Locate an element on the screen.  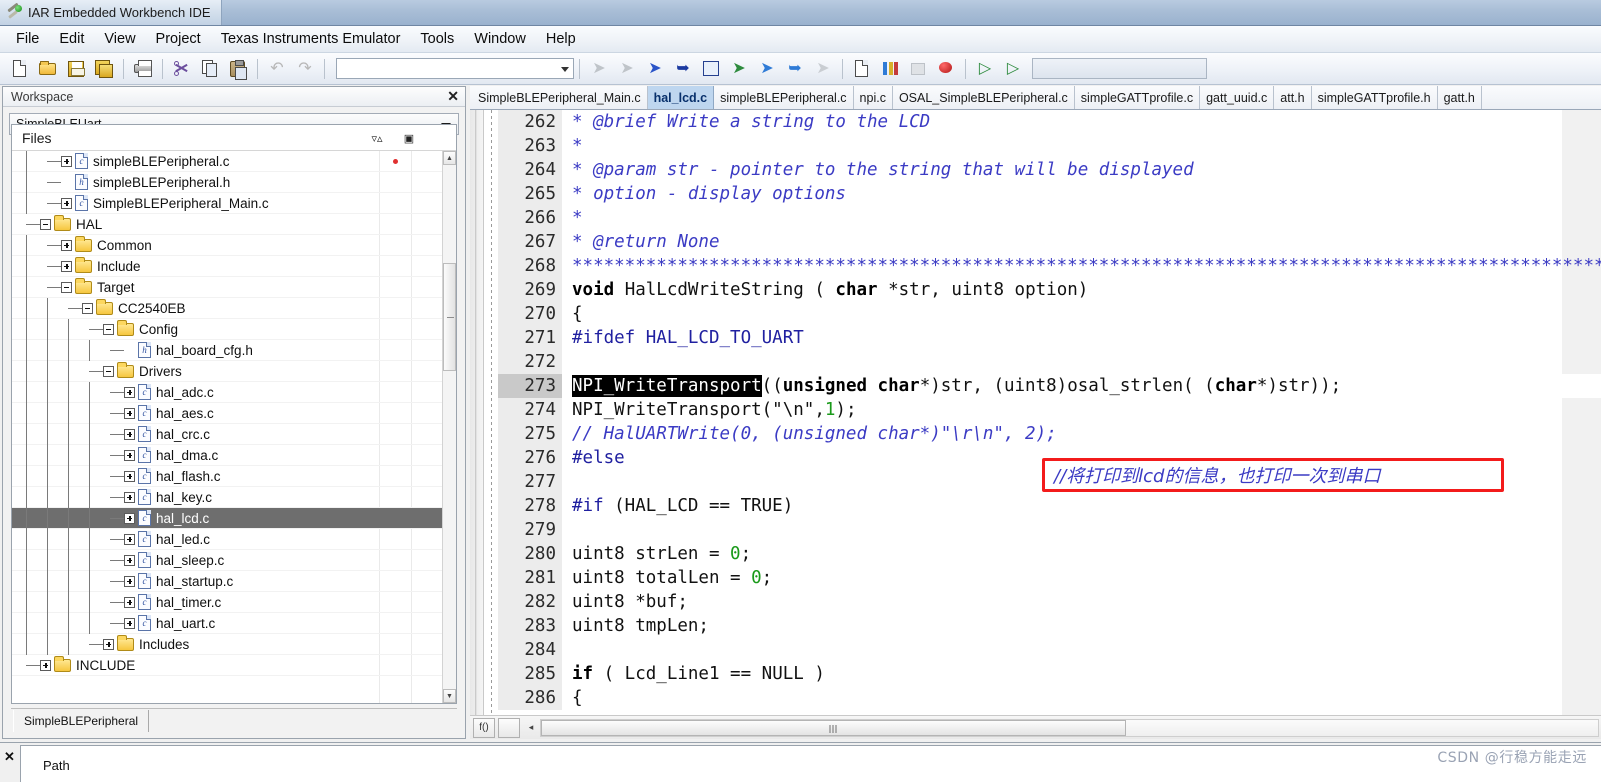
close-icon: ✕ is located at coordinates (453, 96).